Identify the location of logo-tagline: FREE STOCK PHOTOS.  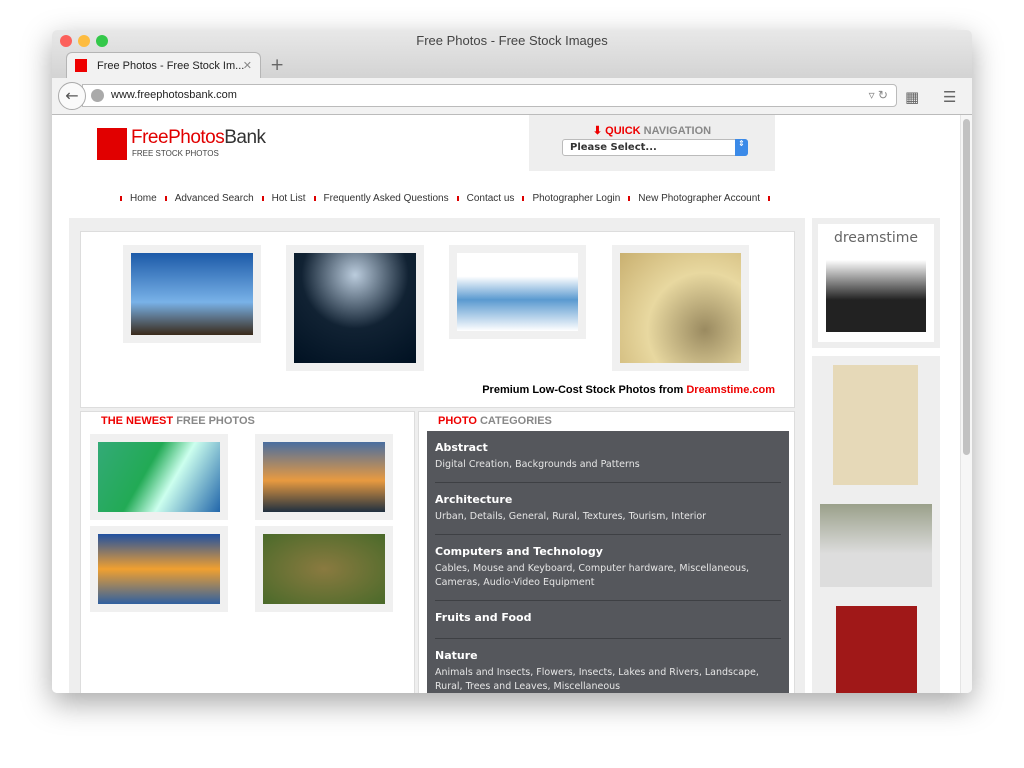
(175, 153).